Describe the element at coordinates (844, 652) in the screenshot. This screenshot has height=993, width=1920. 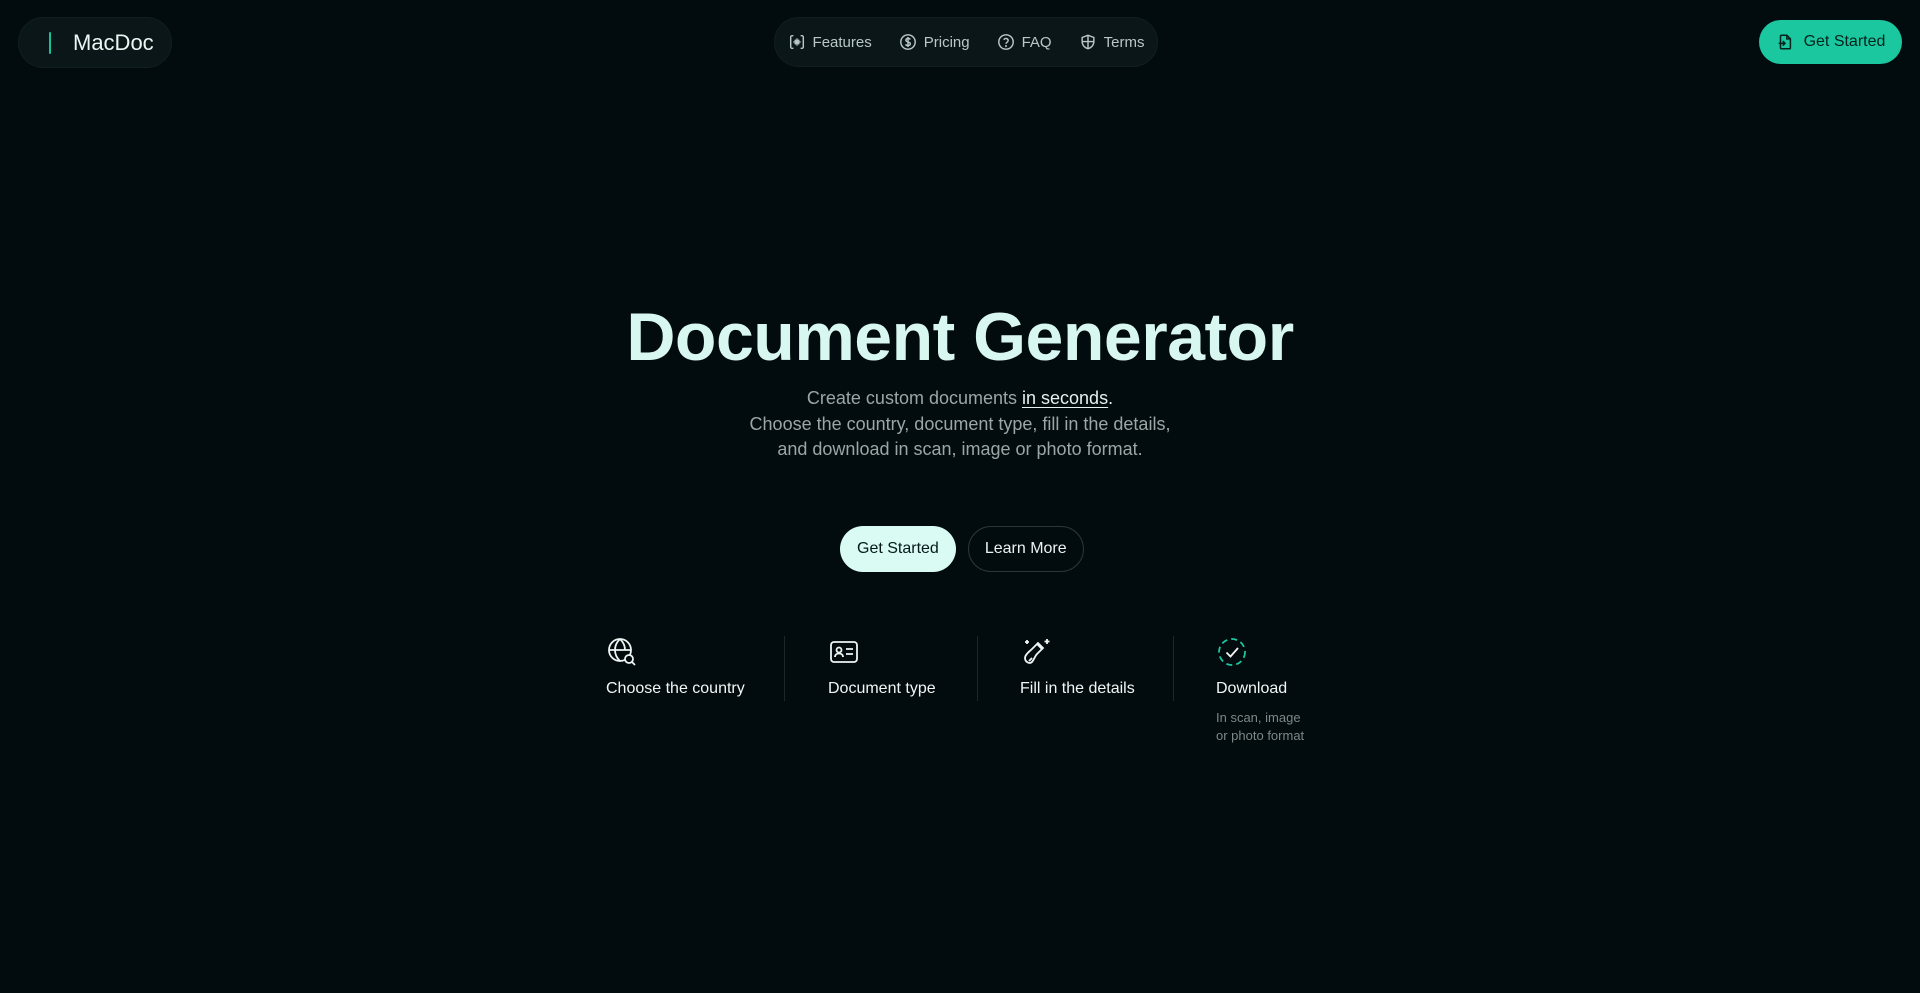
I see `id-card-icon` at that location.